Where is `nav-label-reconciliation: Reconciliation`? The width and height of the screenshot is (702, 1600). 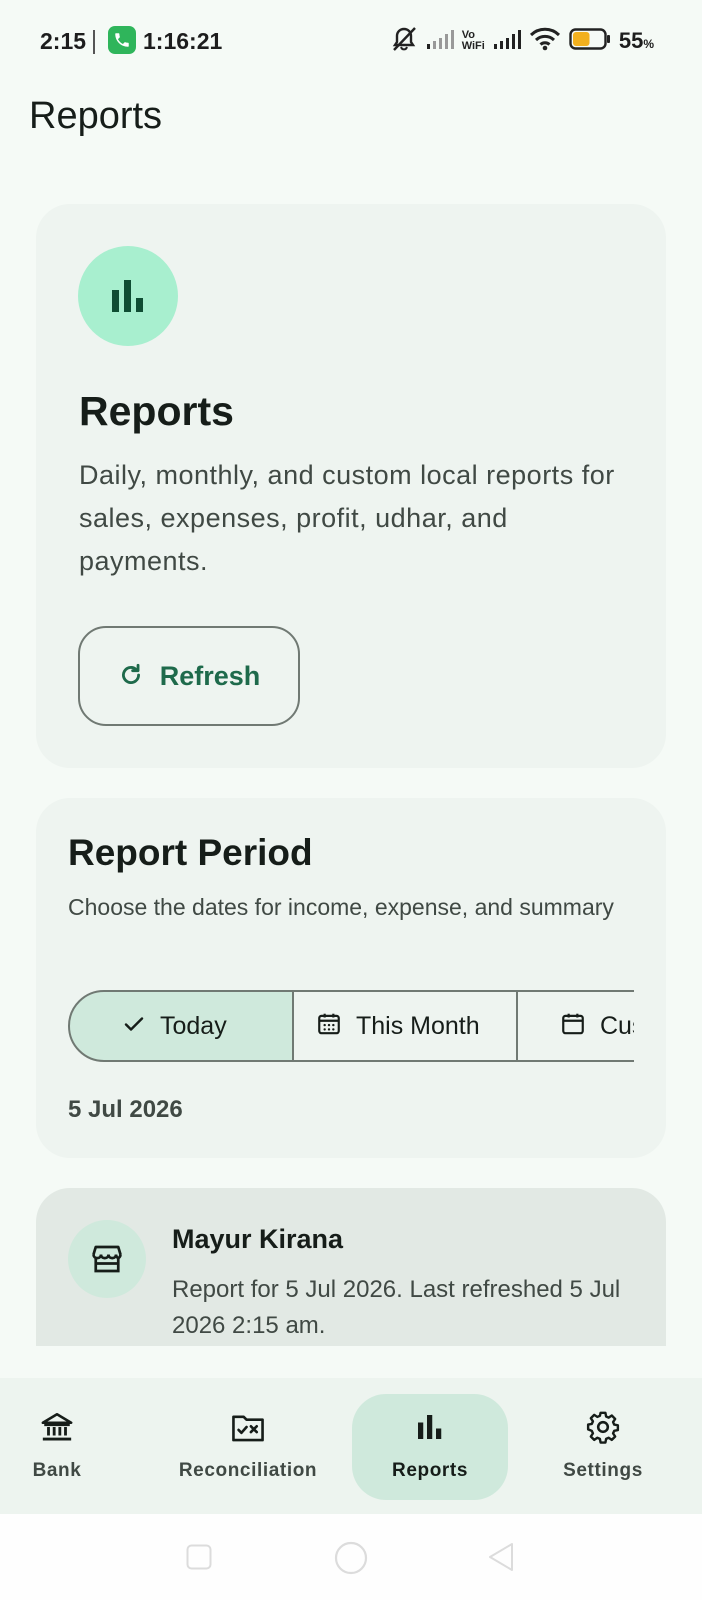
nav-label-reconciliation: Reconciliation is located at coordinates (248, 1470).